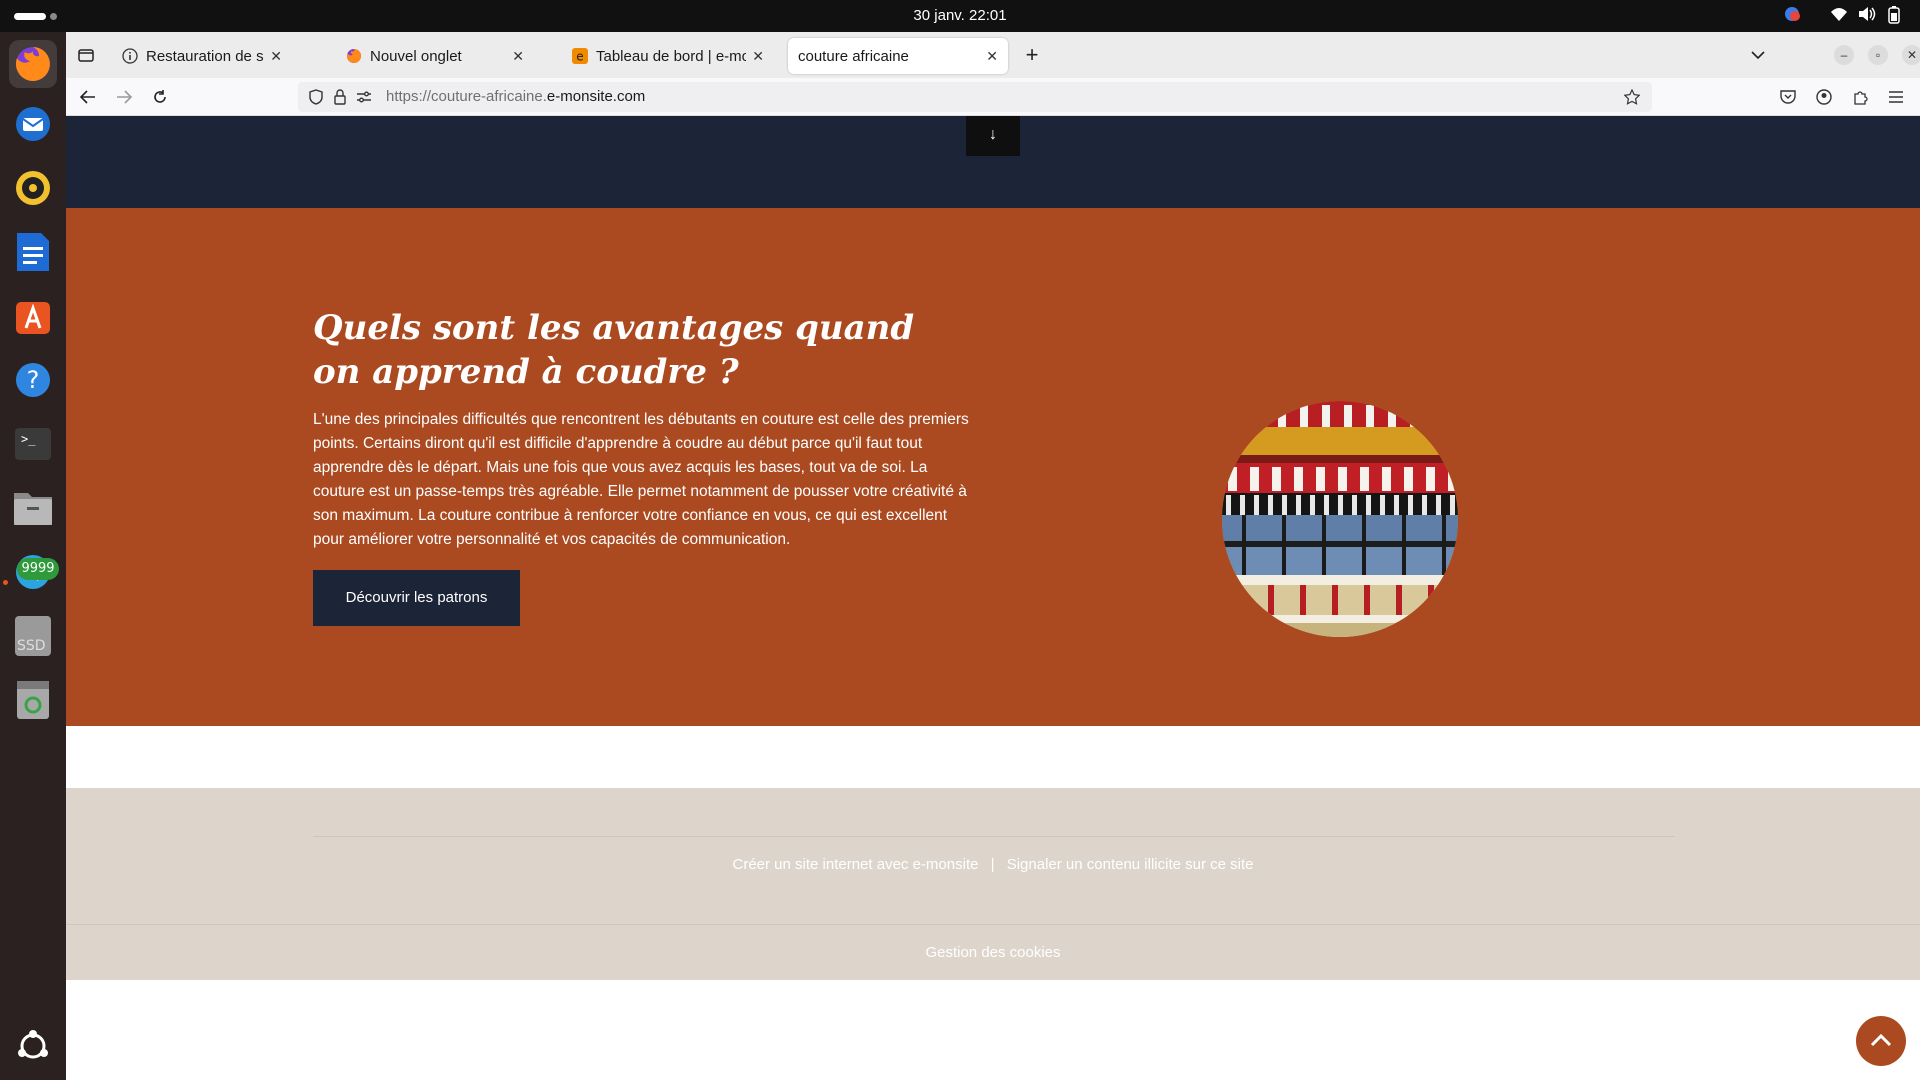 The image size is (1920, 1080). What do you see at coordinates (856, 864) in the screenshot?
I see `create-site-link: Créer un site internet avec e-monsite` at bounding box center [856, 864].